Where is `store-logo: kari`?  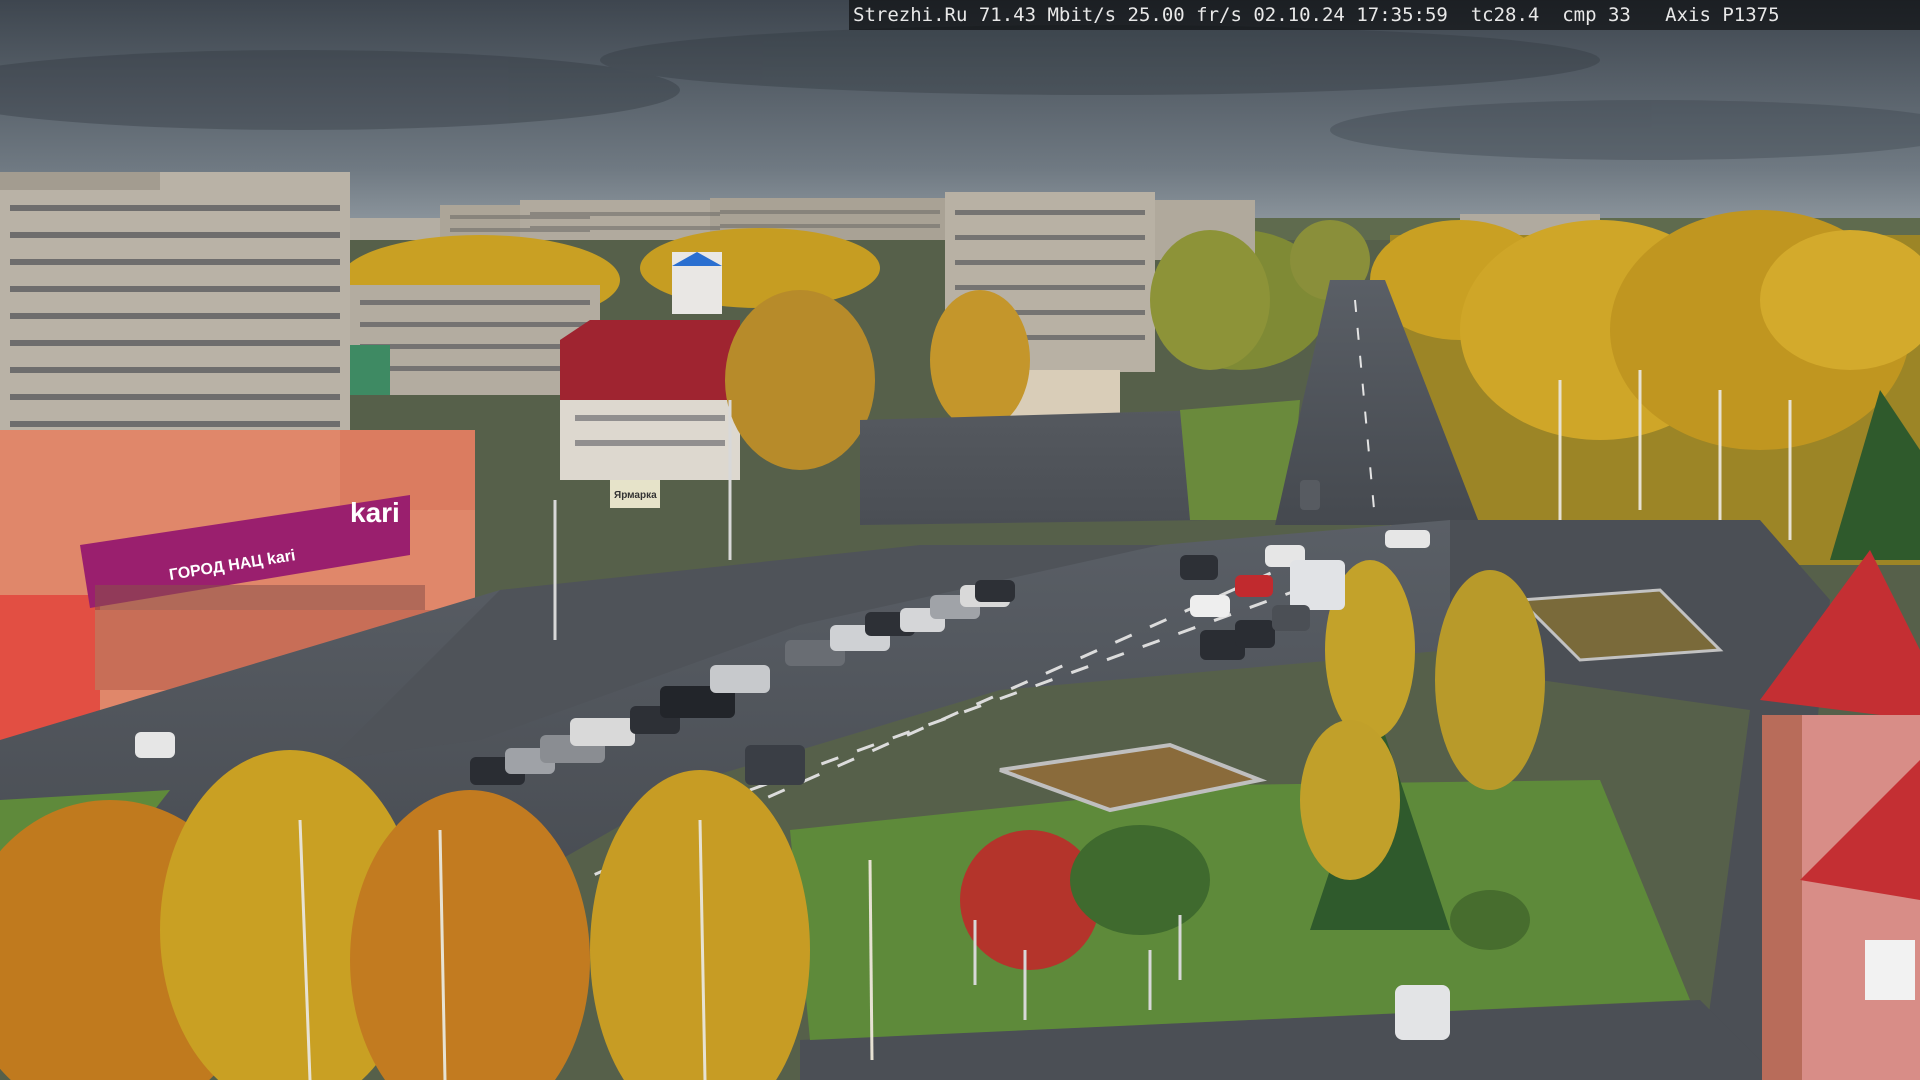 store-logo: kari is located at coordinates (375, 512).